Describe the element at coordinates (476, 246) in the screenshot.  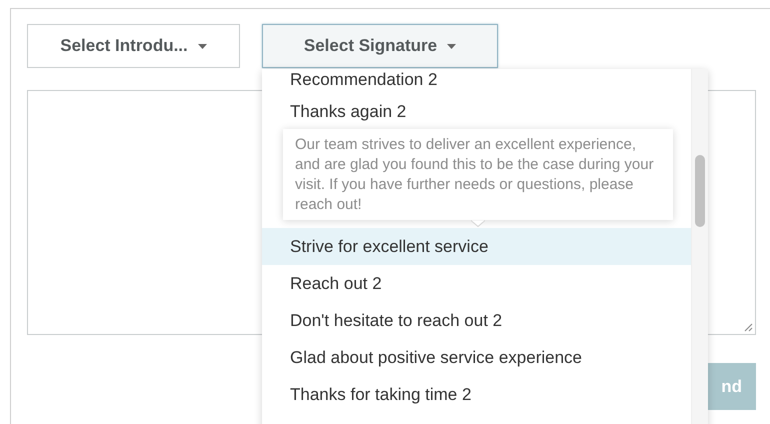
I see `menu-item: Strive for excellent service` at that location.